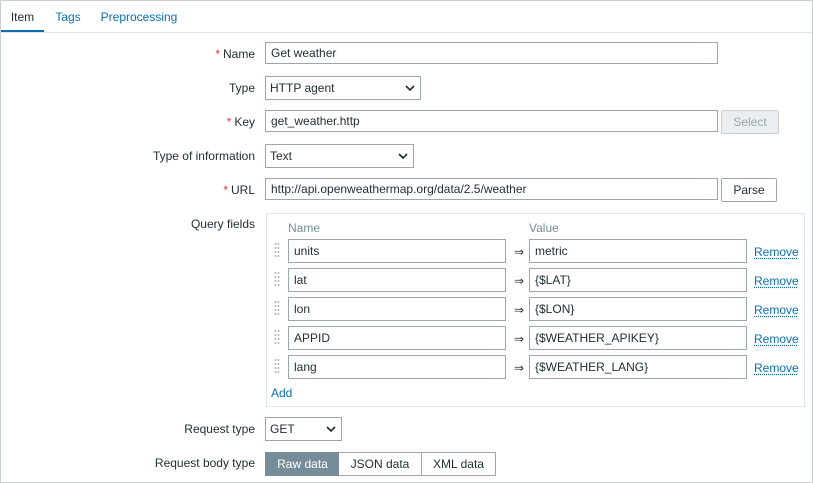  I want to click on type-of-information-label: Type of information, so click(203, 156).